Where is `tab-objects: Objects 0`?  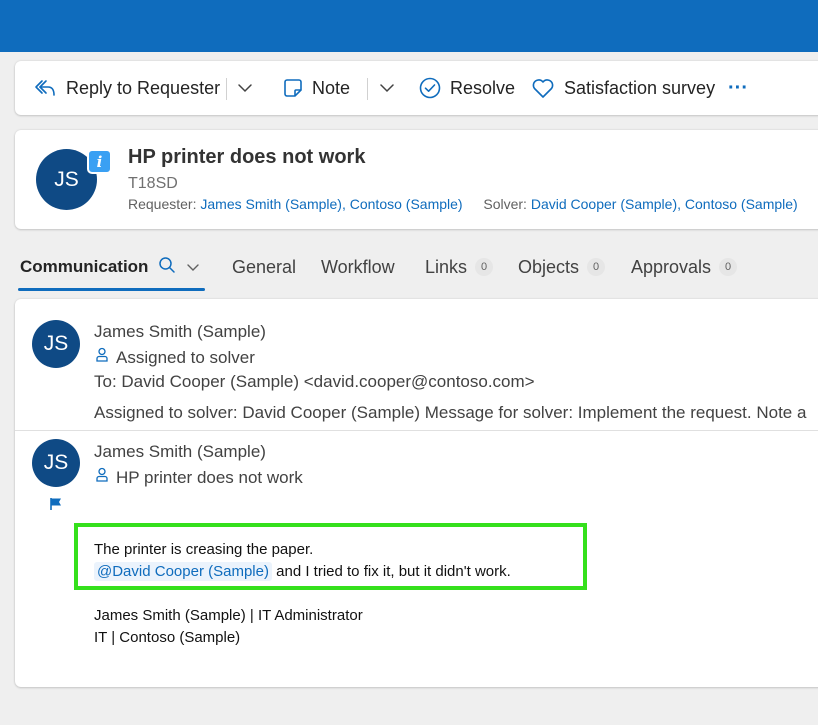
tab-objects: Objects 0 is located at coordinates (562, 267).